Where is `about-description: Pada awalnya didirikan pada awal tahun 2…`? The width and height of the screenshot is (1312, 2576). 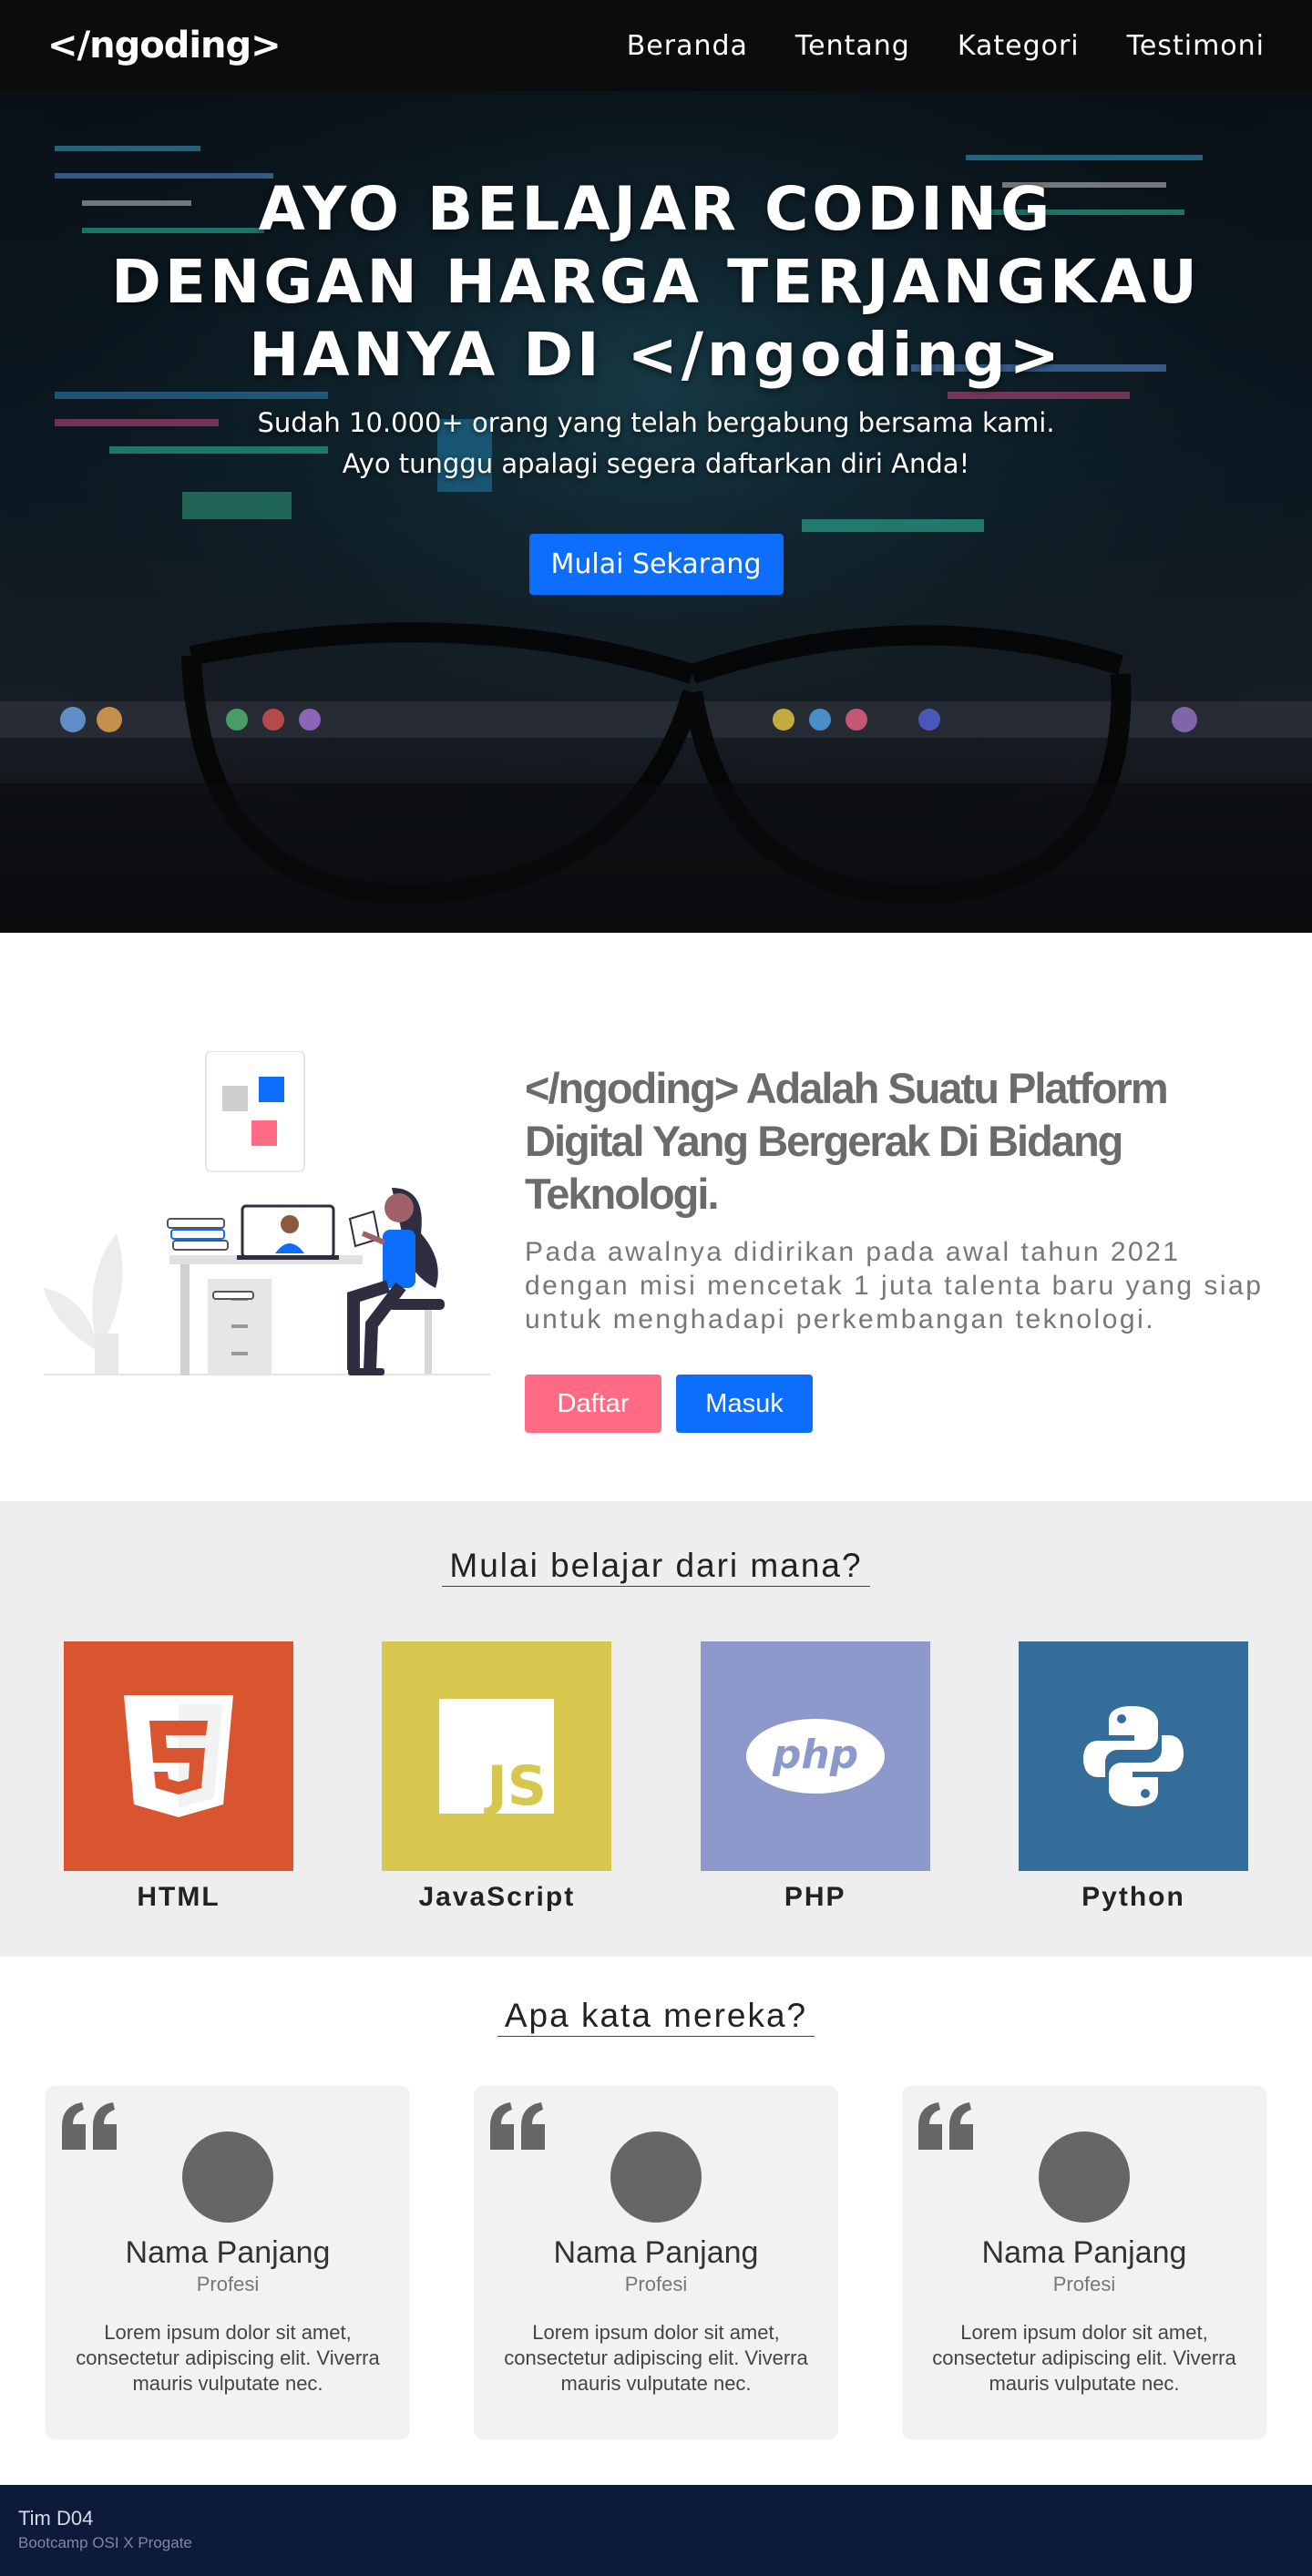
about-description: Pada awalnya didirikan pada awal tahun 2… is located at coordinates (895, 1285).